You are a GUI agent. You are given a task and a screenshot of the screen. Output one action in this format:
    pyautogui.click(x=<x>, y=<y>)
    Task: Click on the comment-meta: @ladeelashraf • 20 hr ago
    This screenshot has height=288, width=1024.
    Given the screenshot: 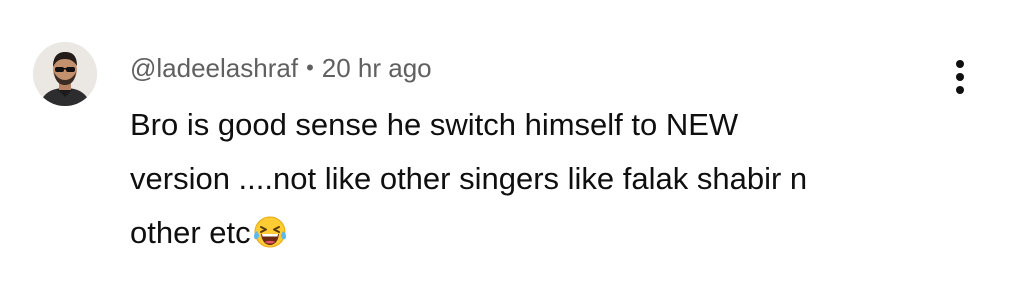 What is the action you would take?
    pyautogui.click(x=281, y=68)
    